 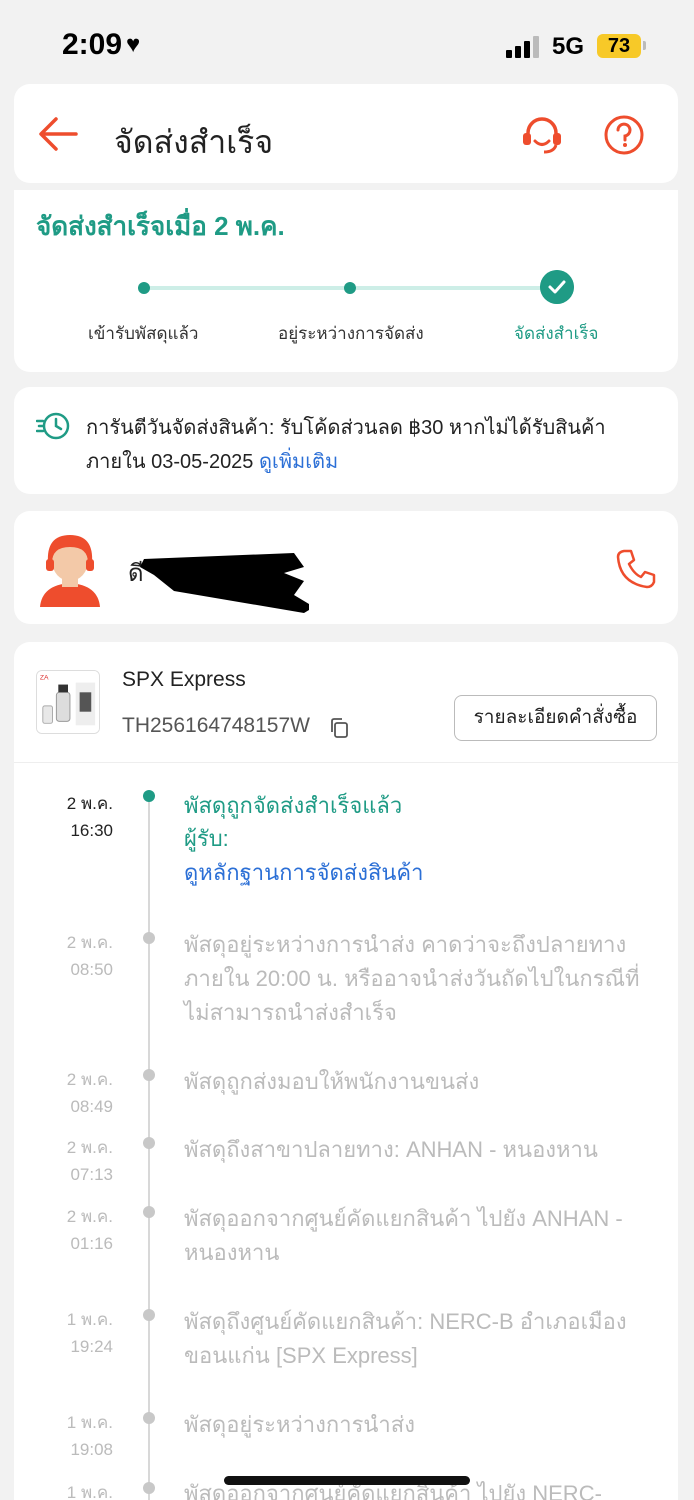 I want to click on fast-clock-icon, so click(x=53, y=426).